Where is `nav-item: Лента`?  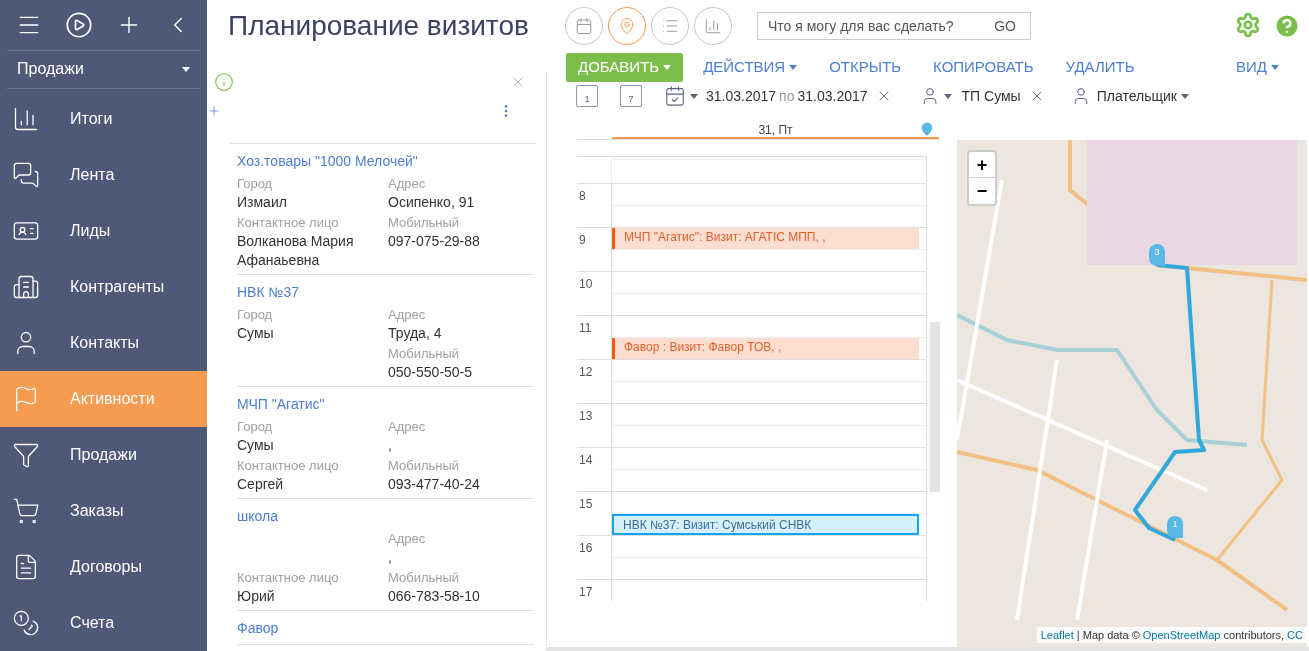
nav-item: Лента is located at coordinates (103, 175).